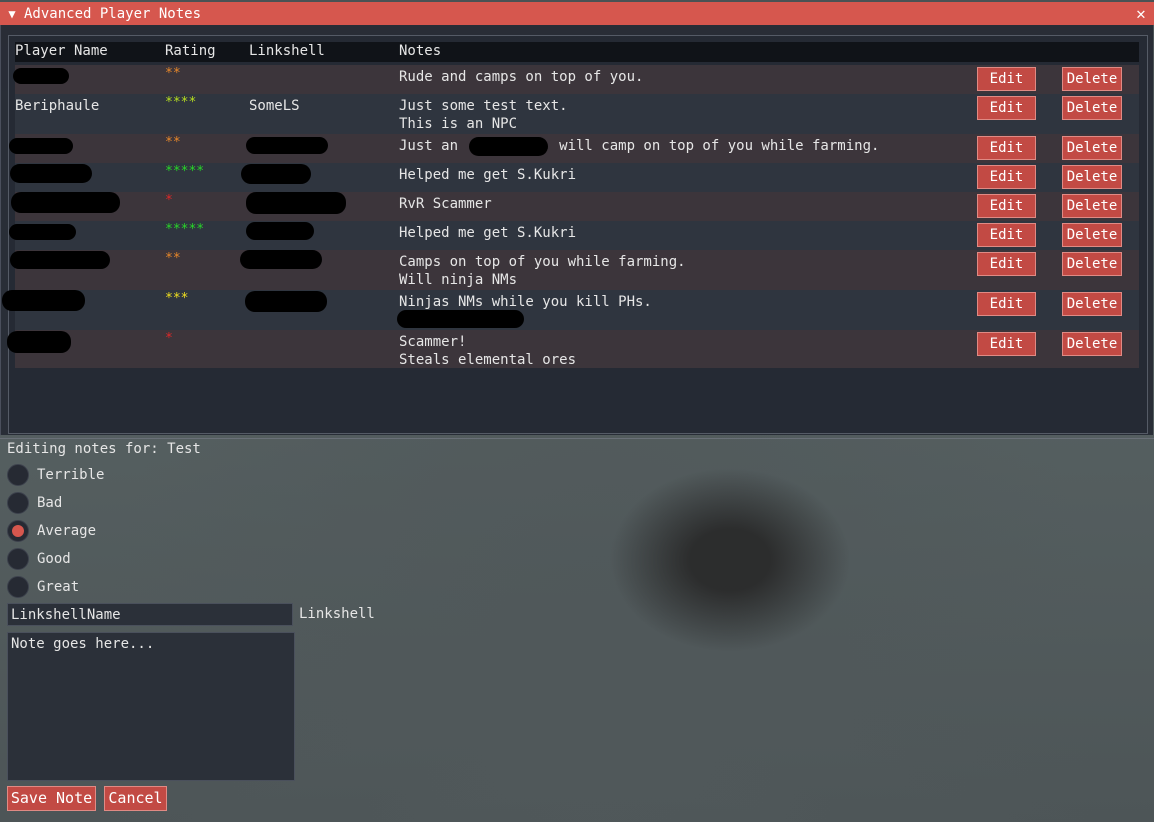 This screenshot has width=1154, height=822. I want to click on collapse-triangle-icon: ▼, so click(12, 14).